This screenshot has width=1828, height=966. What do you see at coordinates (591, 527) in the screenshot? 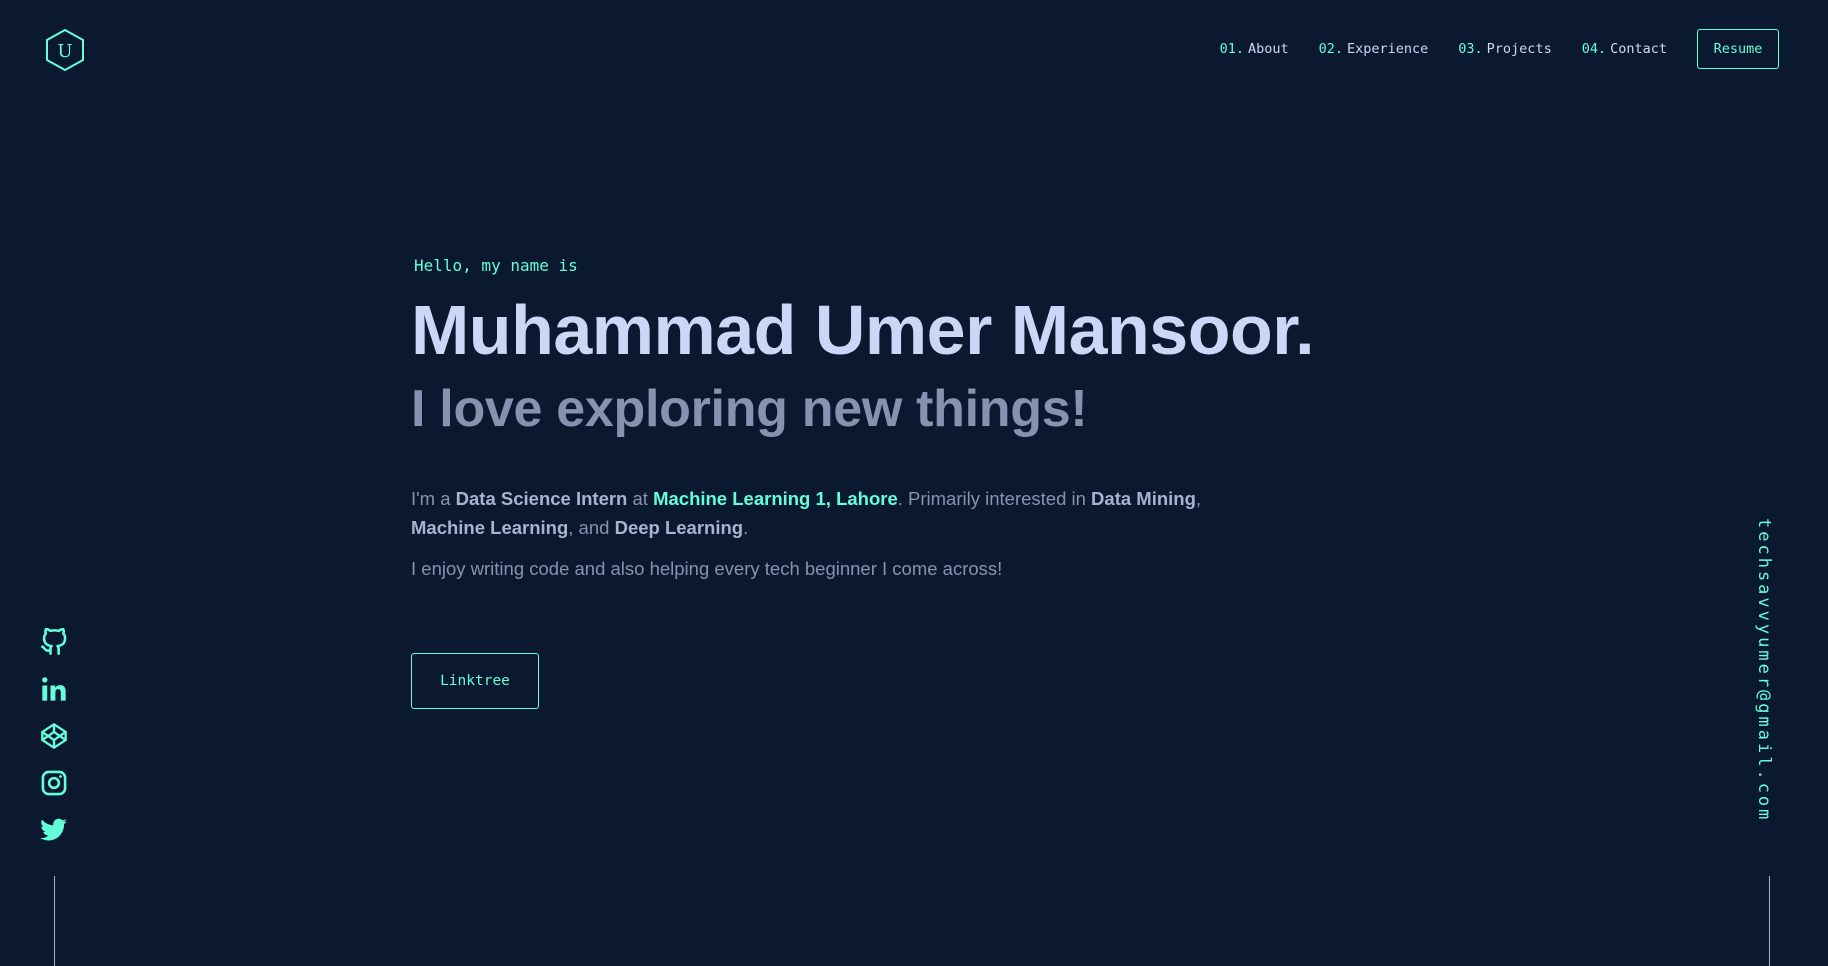
I see `intro-text: , and` at bounding box center [591, 527].